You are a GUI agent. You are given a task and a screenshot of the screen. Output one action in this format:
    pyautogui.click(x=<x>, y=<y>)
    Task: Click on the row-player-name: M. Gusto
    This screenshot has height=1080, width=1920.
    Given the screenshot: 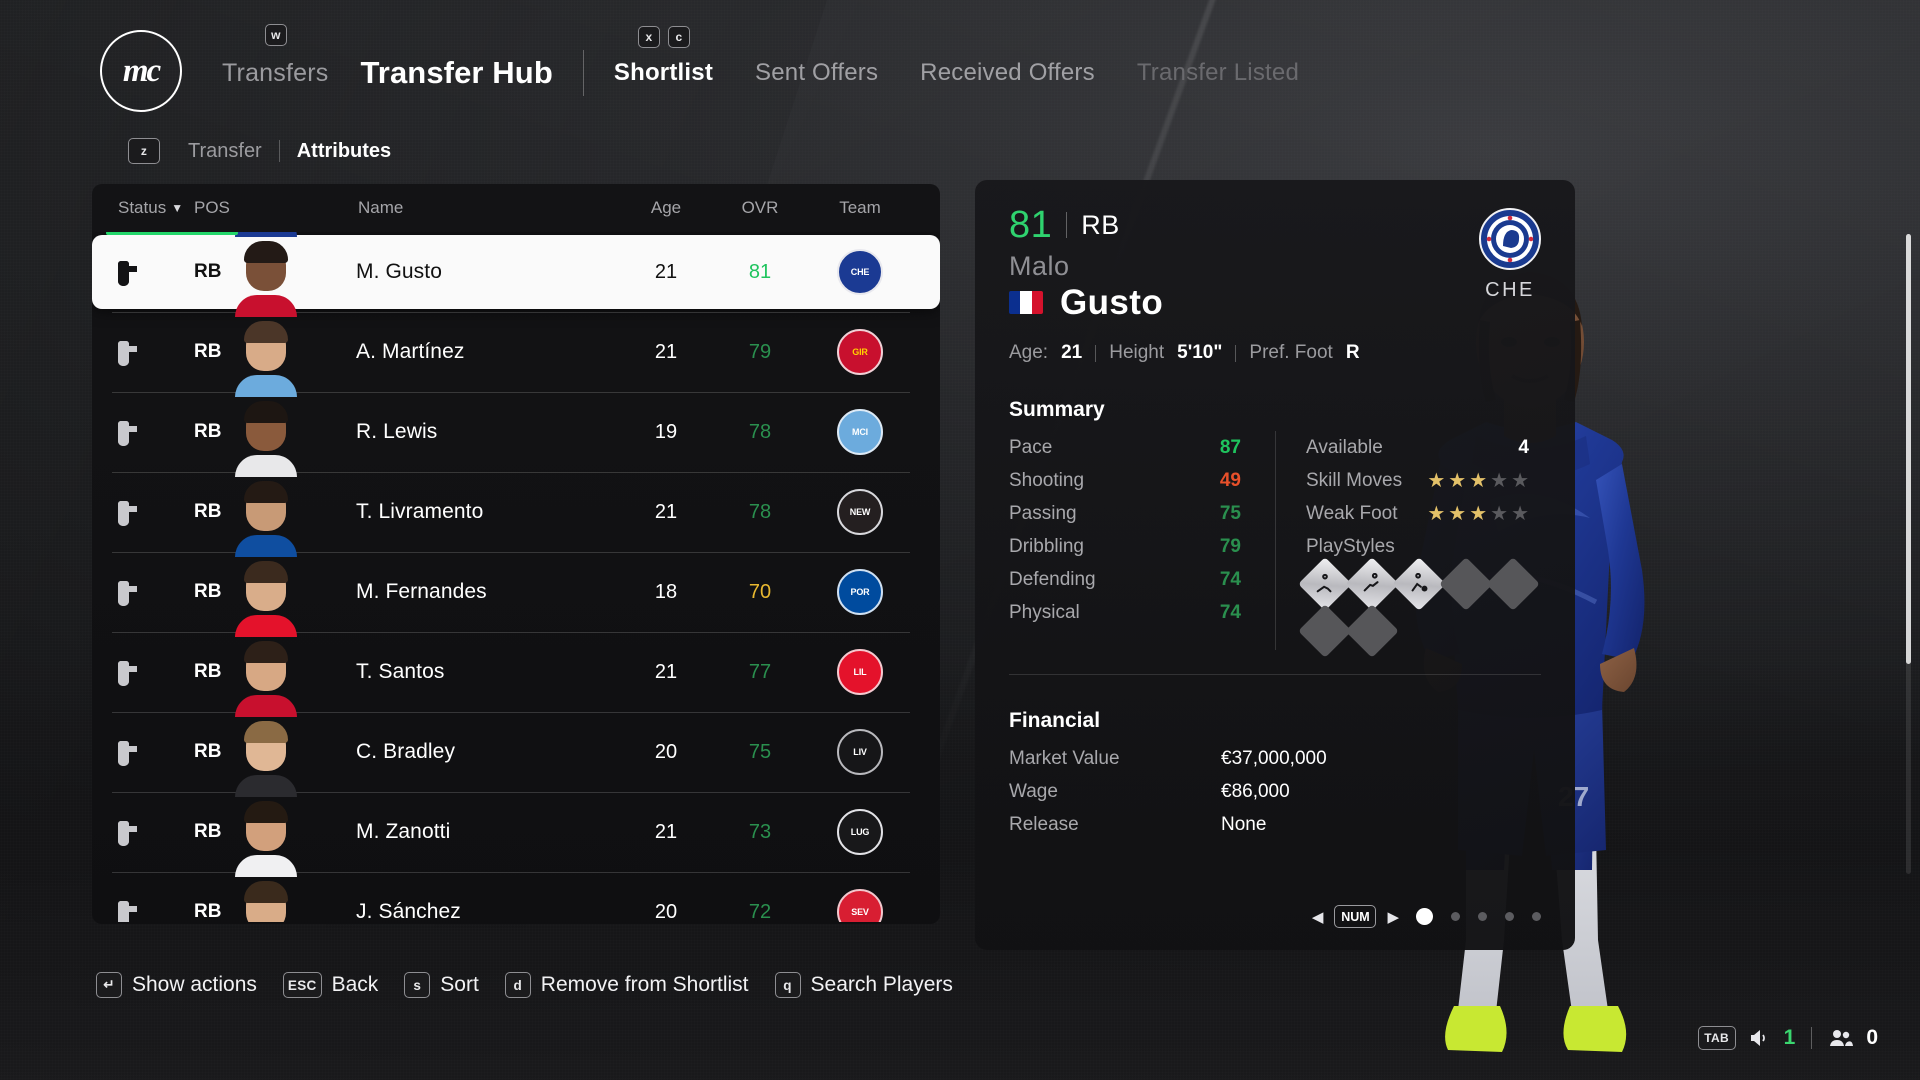 What is the action you would take?
    pyautogui.click(x=399, y=271)
    